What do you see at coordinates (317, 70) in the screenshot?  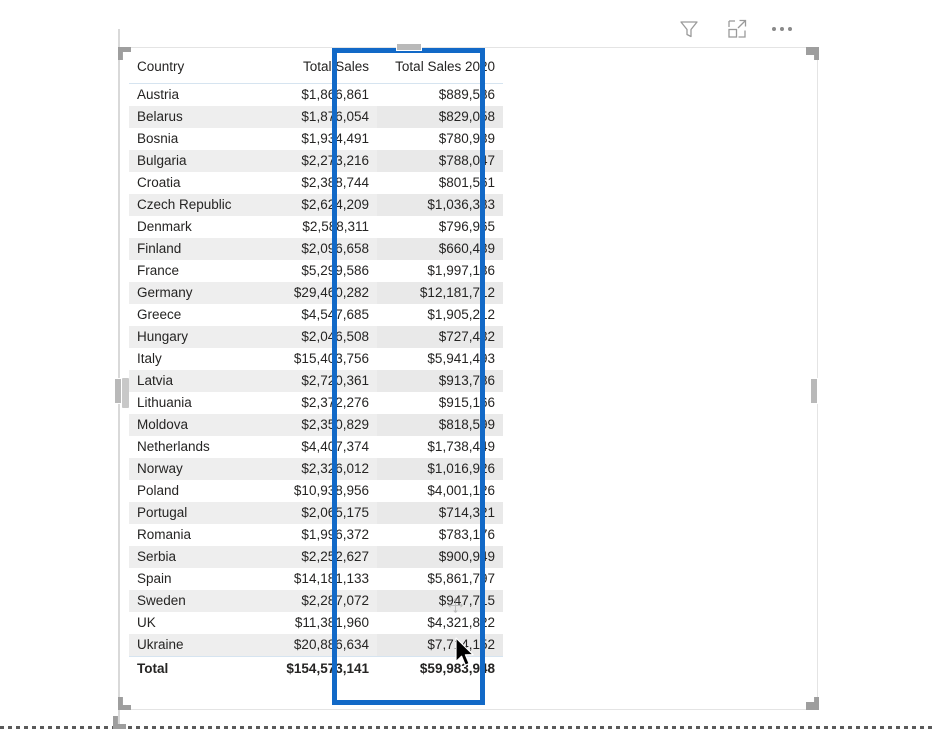 I see `column-header-total-sales: Total Sales` at bounding box center [317, 70].